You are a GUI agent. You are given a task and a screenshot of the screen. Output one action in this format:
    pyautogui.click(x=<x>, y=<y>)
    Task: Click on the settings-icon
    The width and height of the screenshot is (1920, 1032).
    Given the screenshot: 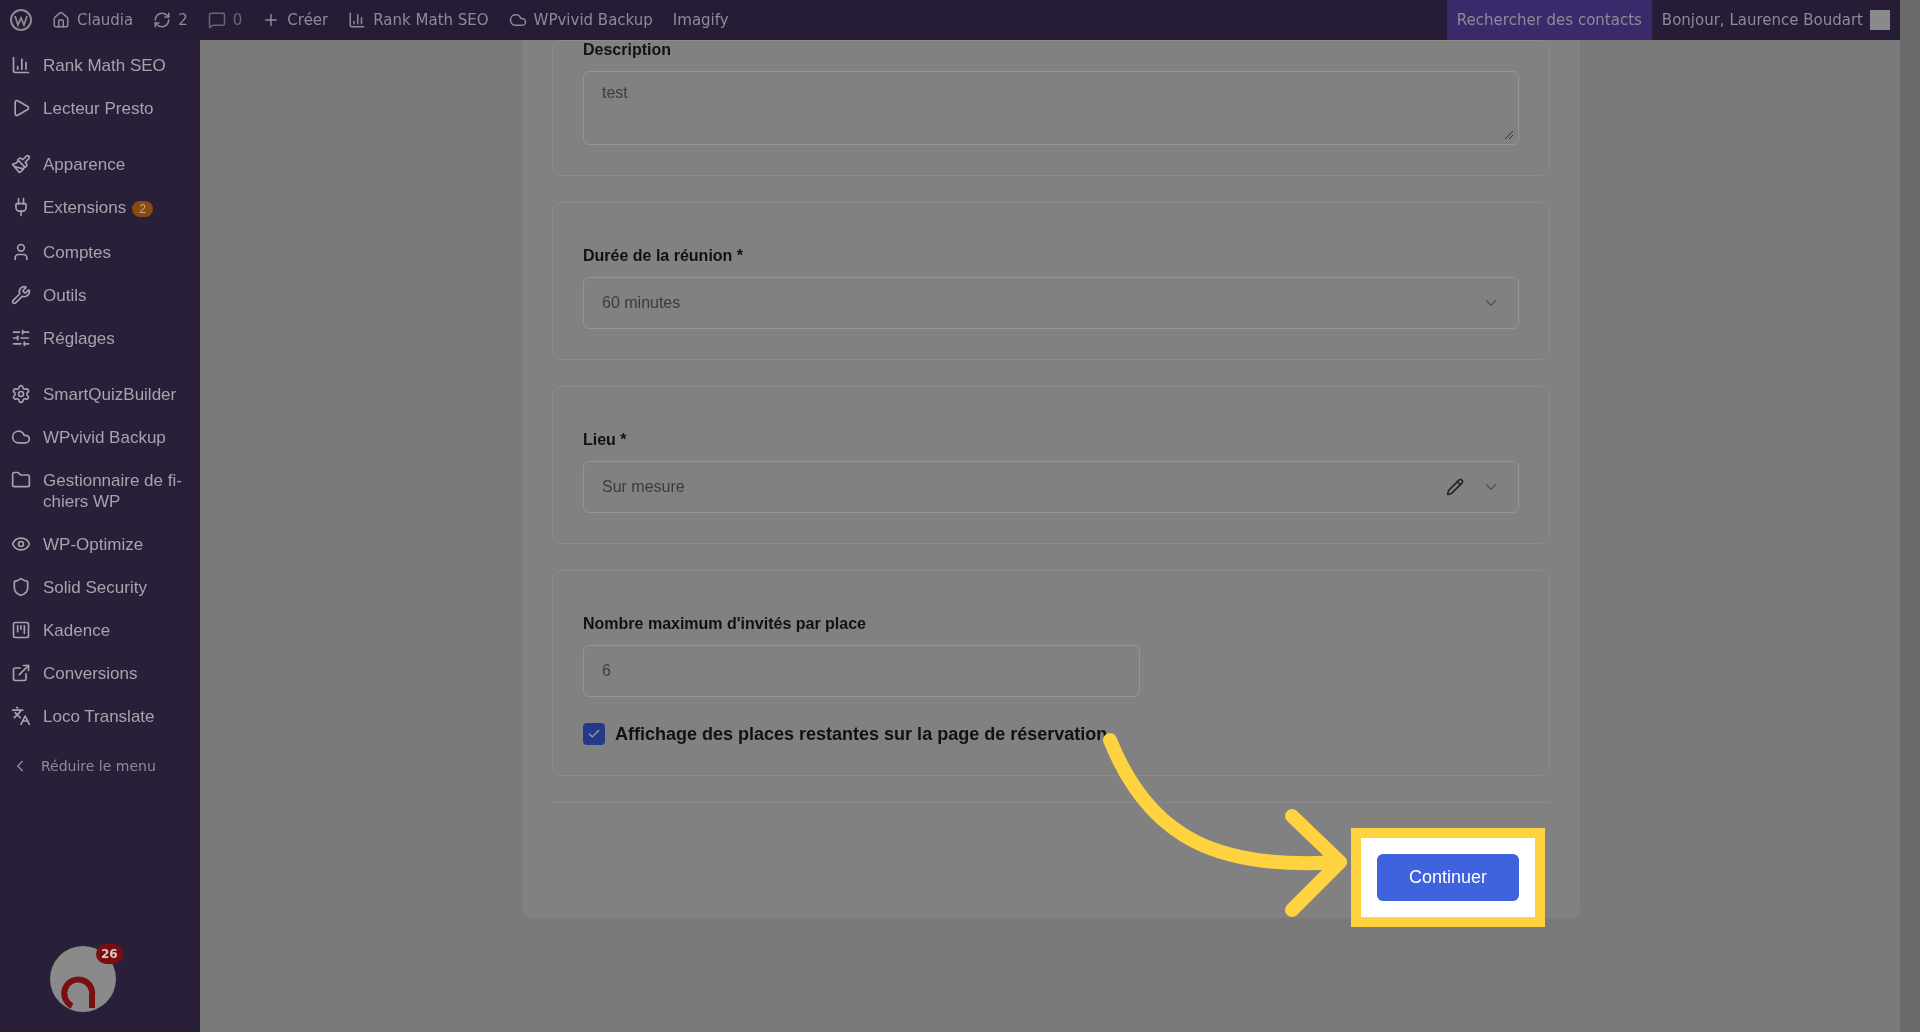 What is the action you would take?
    pyautogui.click(x=21, y=394)
    